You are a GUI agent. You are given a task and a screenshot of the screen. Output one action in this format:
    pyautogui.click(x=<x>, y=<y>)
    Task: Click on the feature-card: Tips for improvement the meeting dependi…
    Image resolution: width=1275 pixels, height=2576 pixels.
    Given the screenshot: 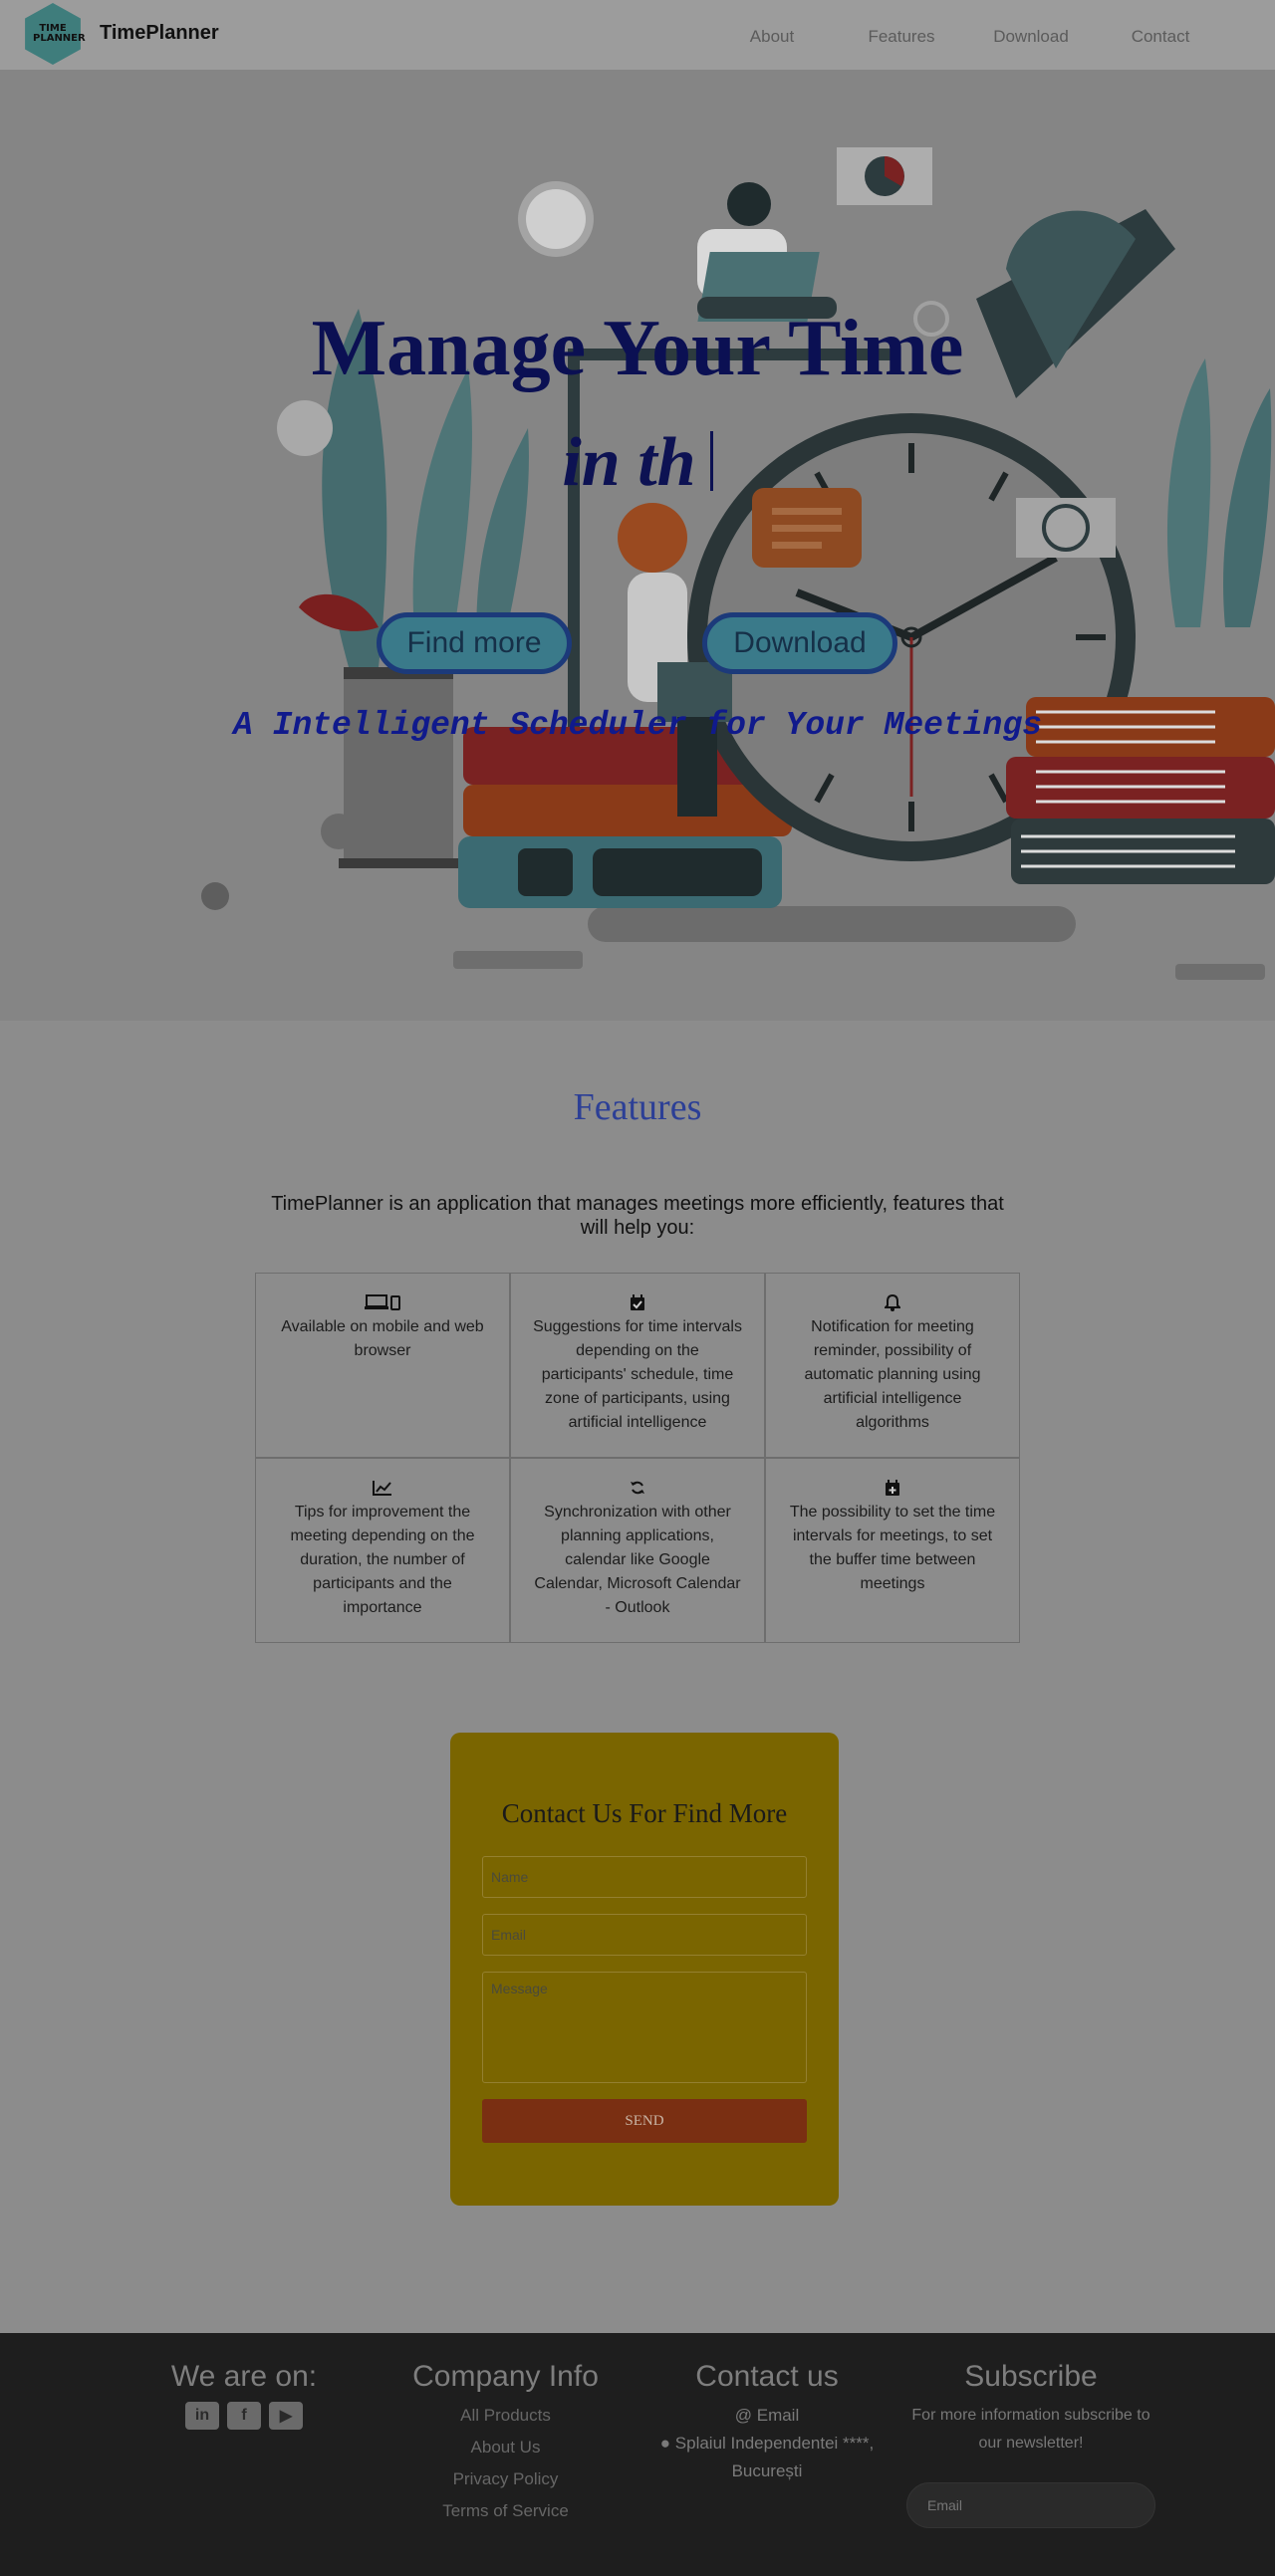 What is the action you would take?
    pyautogui.click(x=382, y=1550)
    